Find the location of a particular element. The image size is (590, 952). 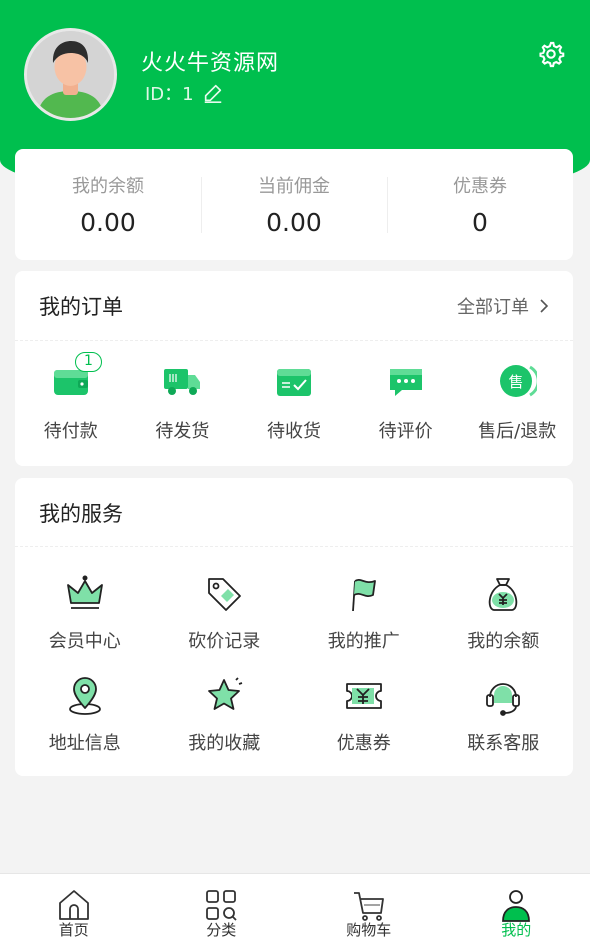

tab-label: 购物车 is located at coordinates (369, 930).